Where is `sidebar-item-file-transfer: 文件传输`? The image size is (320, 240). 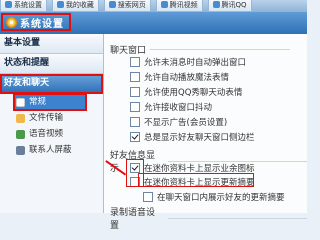 sidebar-item-file-transfer: 文件传输 is located at coordinates (51, 118).